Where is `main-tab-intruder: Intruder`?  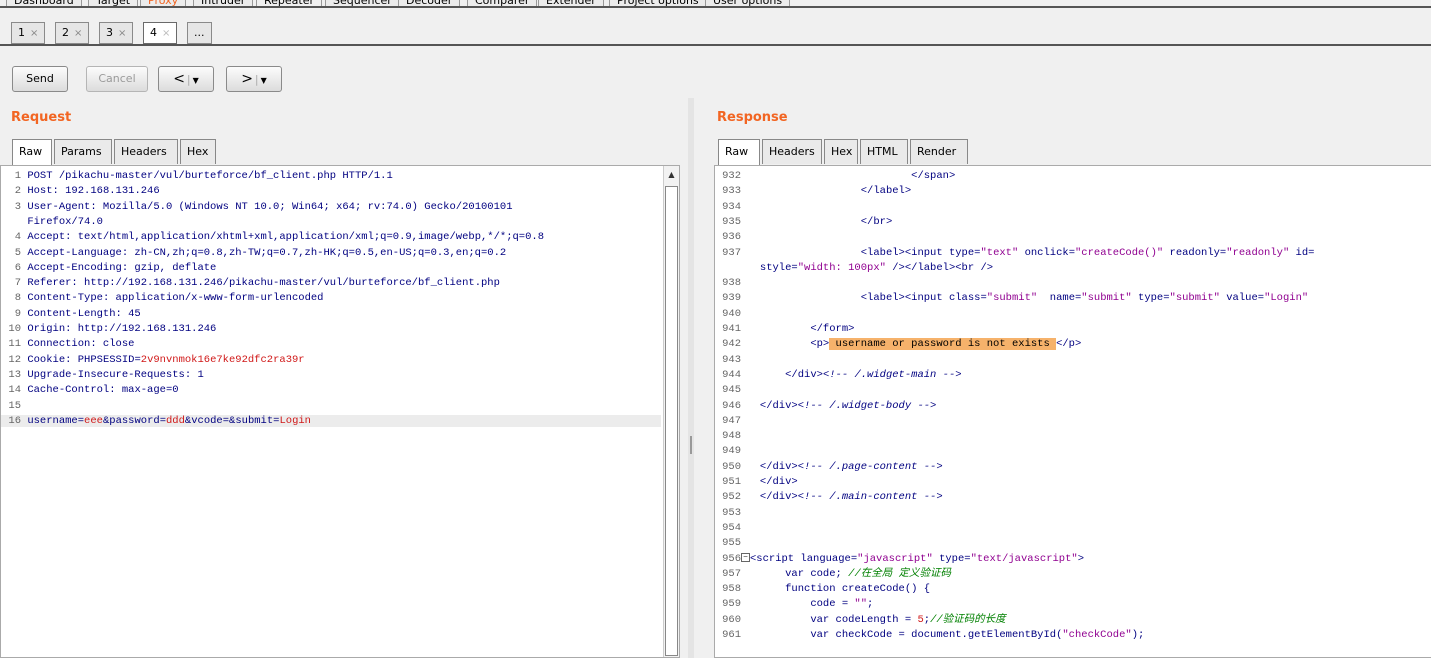
main-tab-intruder: Intruder is located at coordinates (223, 3).